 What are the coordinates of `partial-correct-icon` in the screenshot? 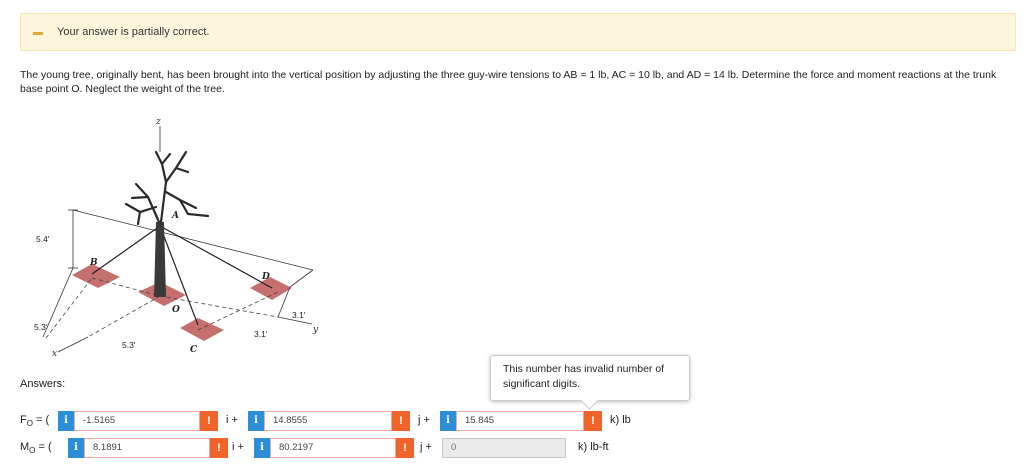 It's located at (38, 33).